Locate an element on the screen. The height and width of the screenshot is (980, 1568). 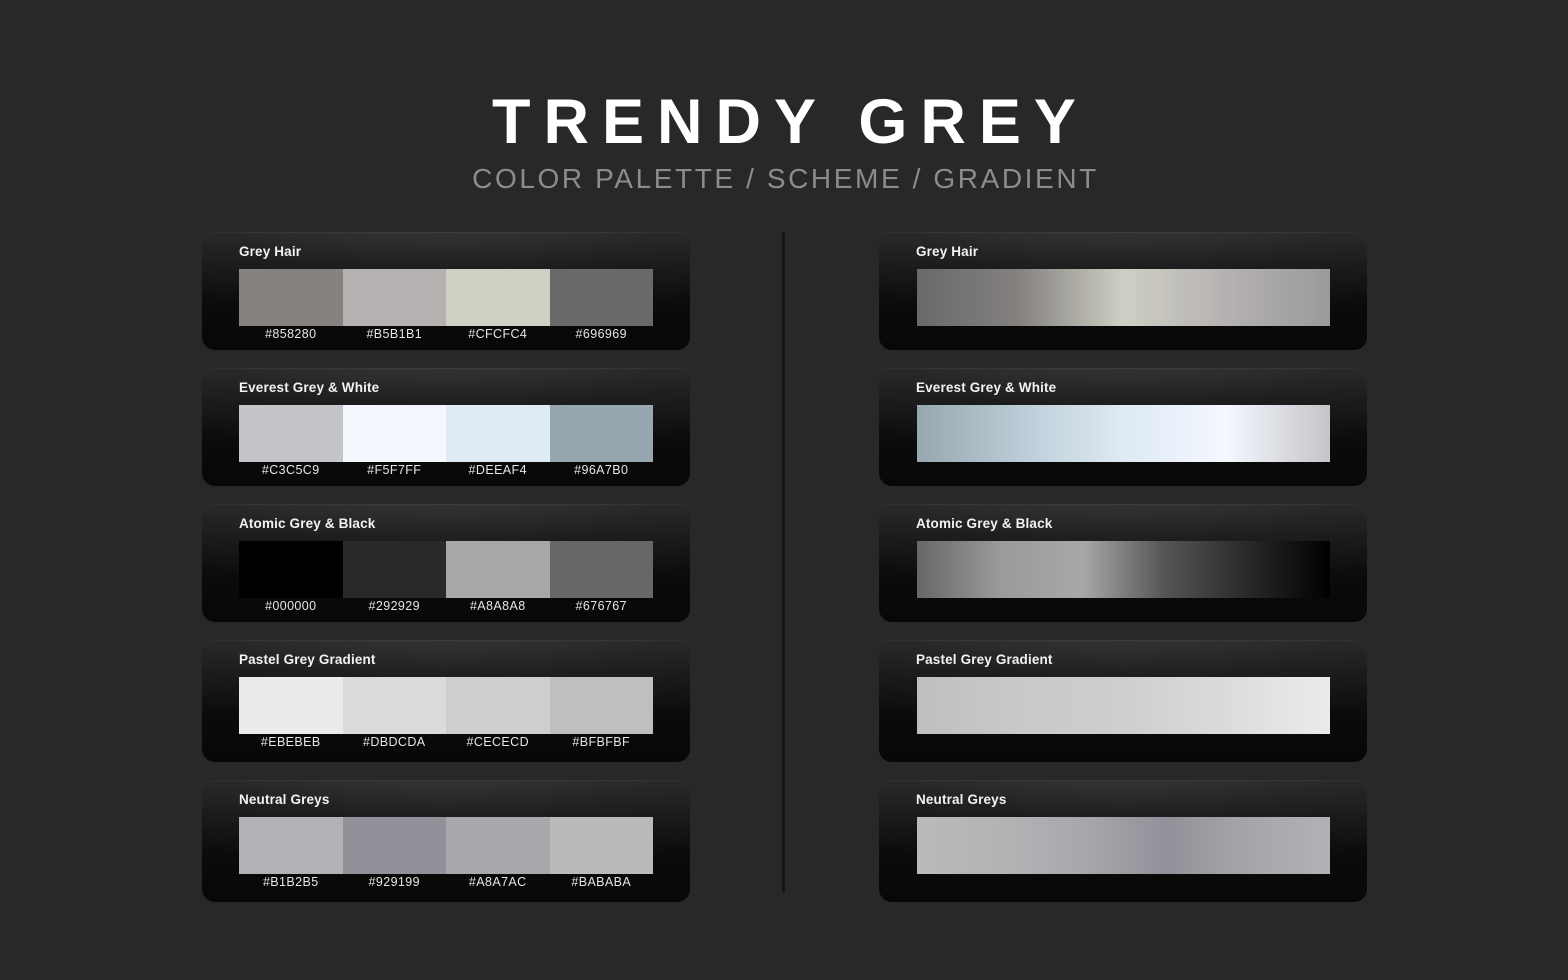
palette-name: Everest Grey & White is located at coordinates (309, 387).